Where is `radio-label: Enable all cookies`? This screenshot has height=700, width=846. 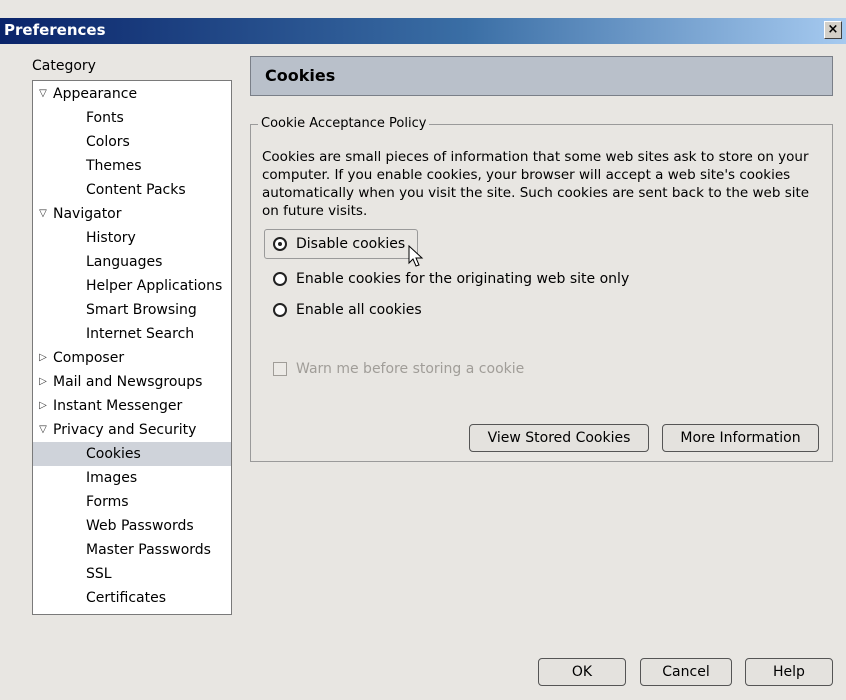
radio-label: Enable all cookies is located at coordinates (359, 310).